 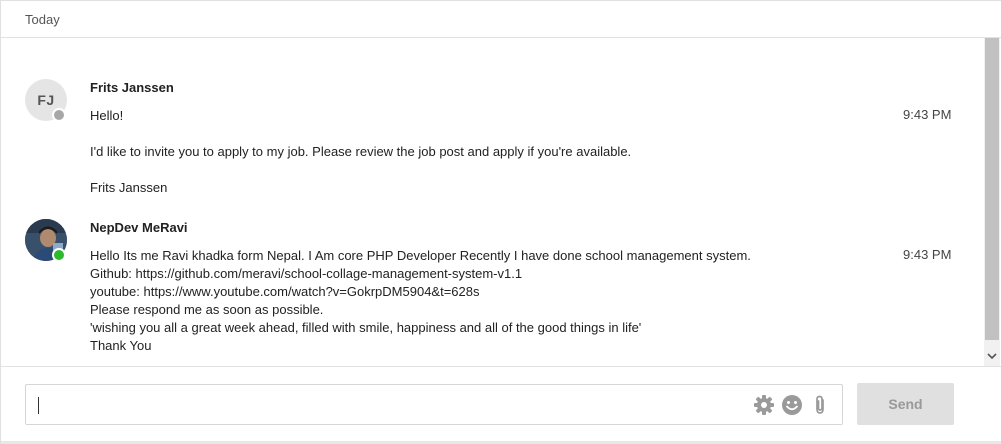 What do you see at coordinates (38, 405) in the screenshot?
I see `text-caret` at bounding box center [38, 405].